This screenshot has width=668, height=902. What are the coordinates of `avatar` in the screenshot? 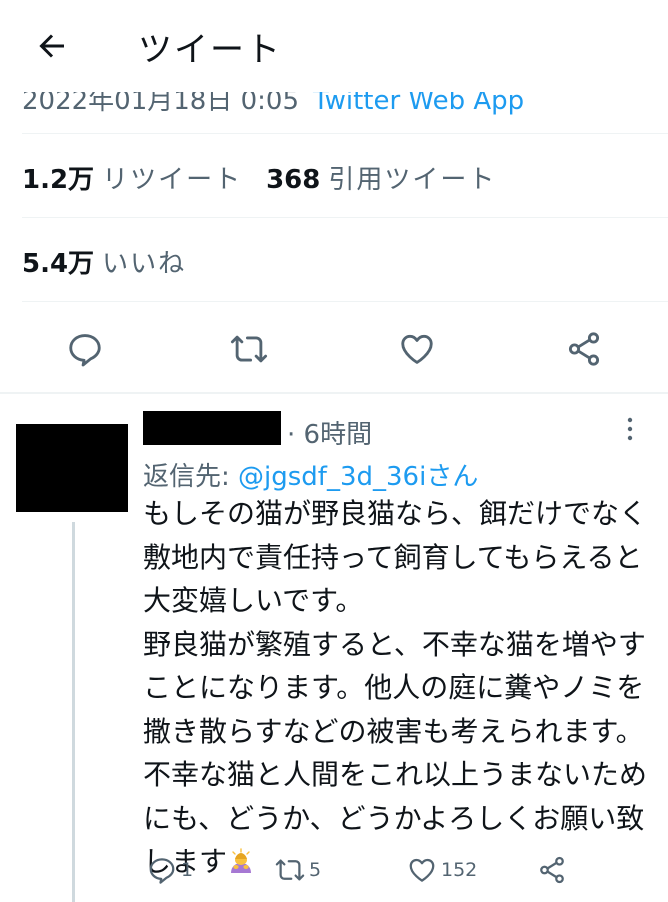 It's located at (72, 468).